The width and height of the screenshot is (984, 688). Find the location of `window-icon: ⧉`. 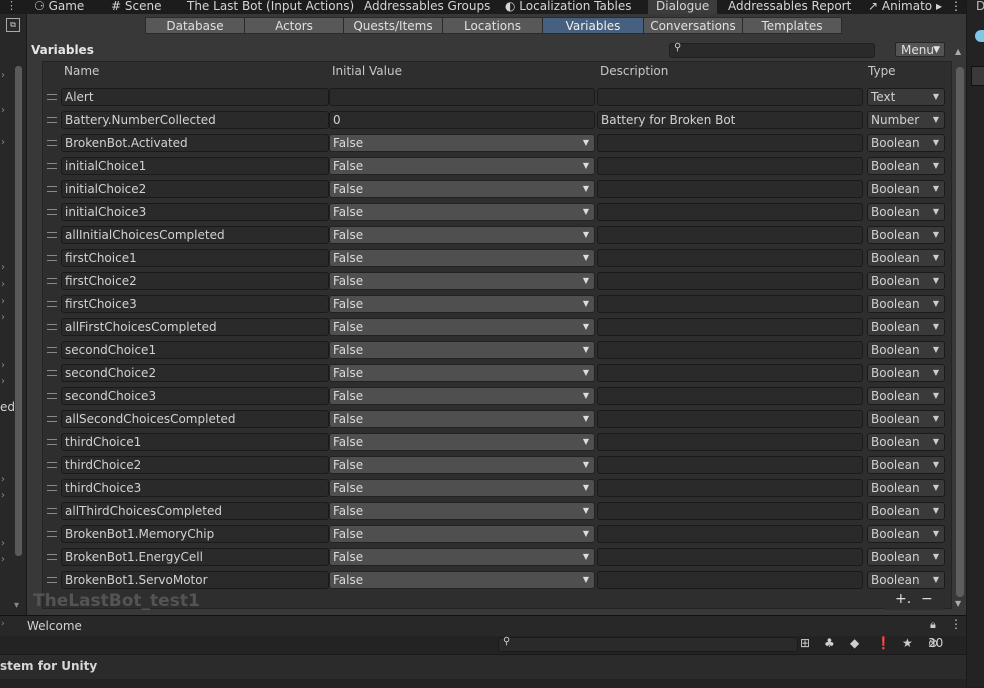

window-icon: ⧉ is located at coordinates (13, 25).